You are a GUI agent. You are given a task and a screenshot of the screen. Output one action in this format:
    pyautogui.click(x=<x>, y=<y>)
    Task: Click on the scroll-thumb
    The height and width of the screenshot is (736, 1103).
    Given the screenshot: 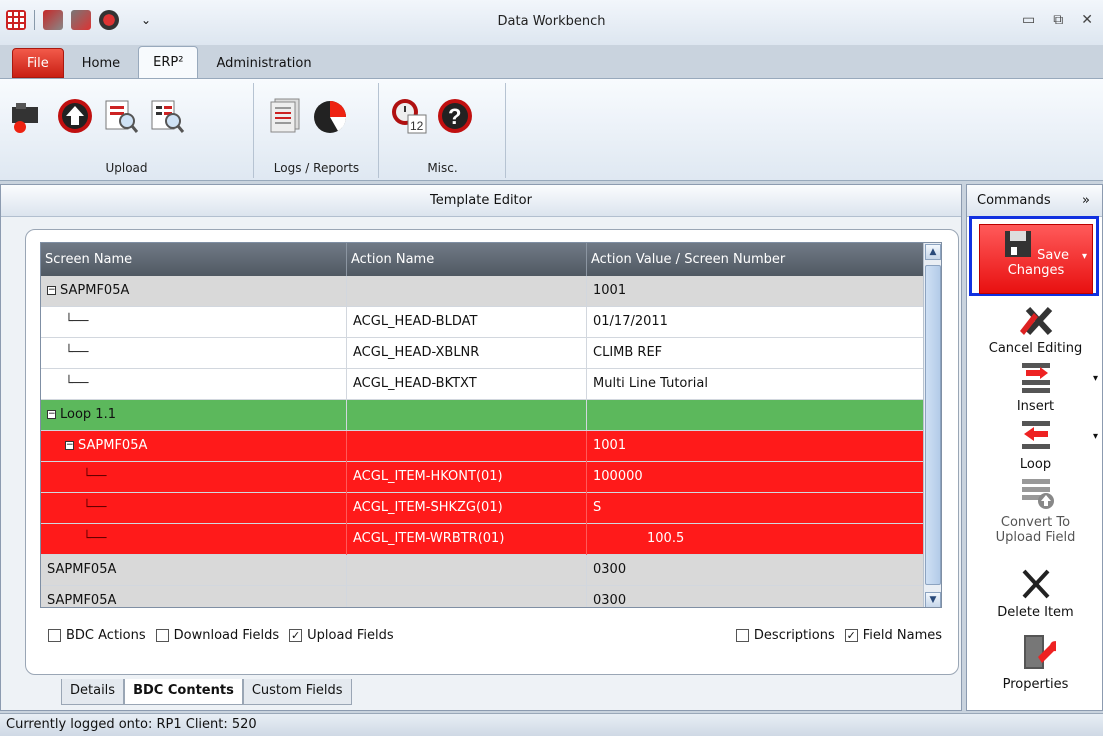 What is the action you would take?
    pyautogui.click(x=933, y=425)
    